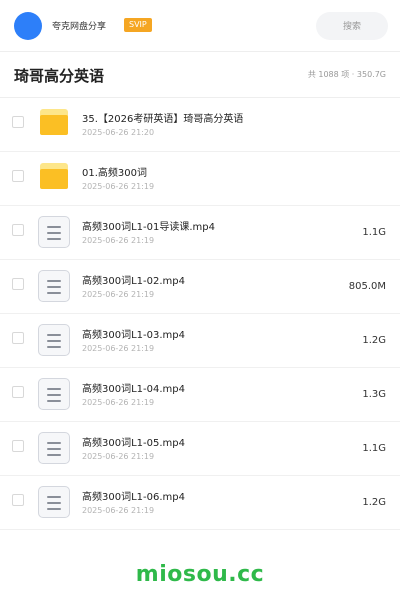 The height and width of the screenshot is (600, 400). What do you see at coordinates (163, 119) in the screenshot?
I see `file-name: 35.【2026考研英语】琦哥高分英语` at bounding box center [163, 119].